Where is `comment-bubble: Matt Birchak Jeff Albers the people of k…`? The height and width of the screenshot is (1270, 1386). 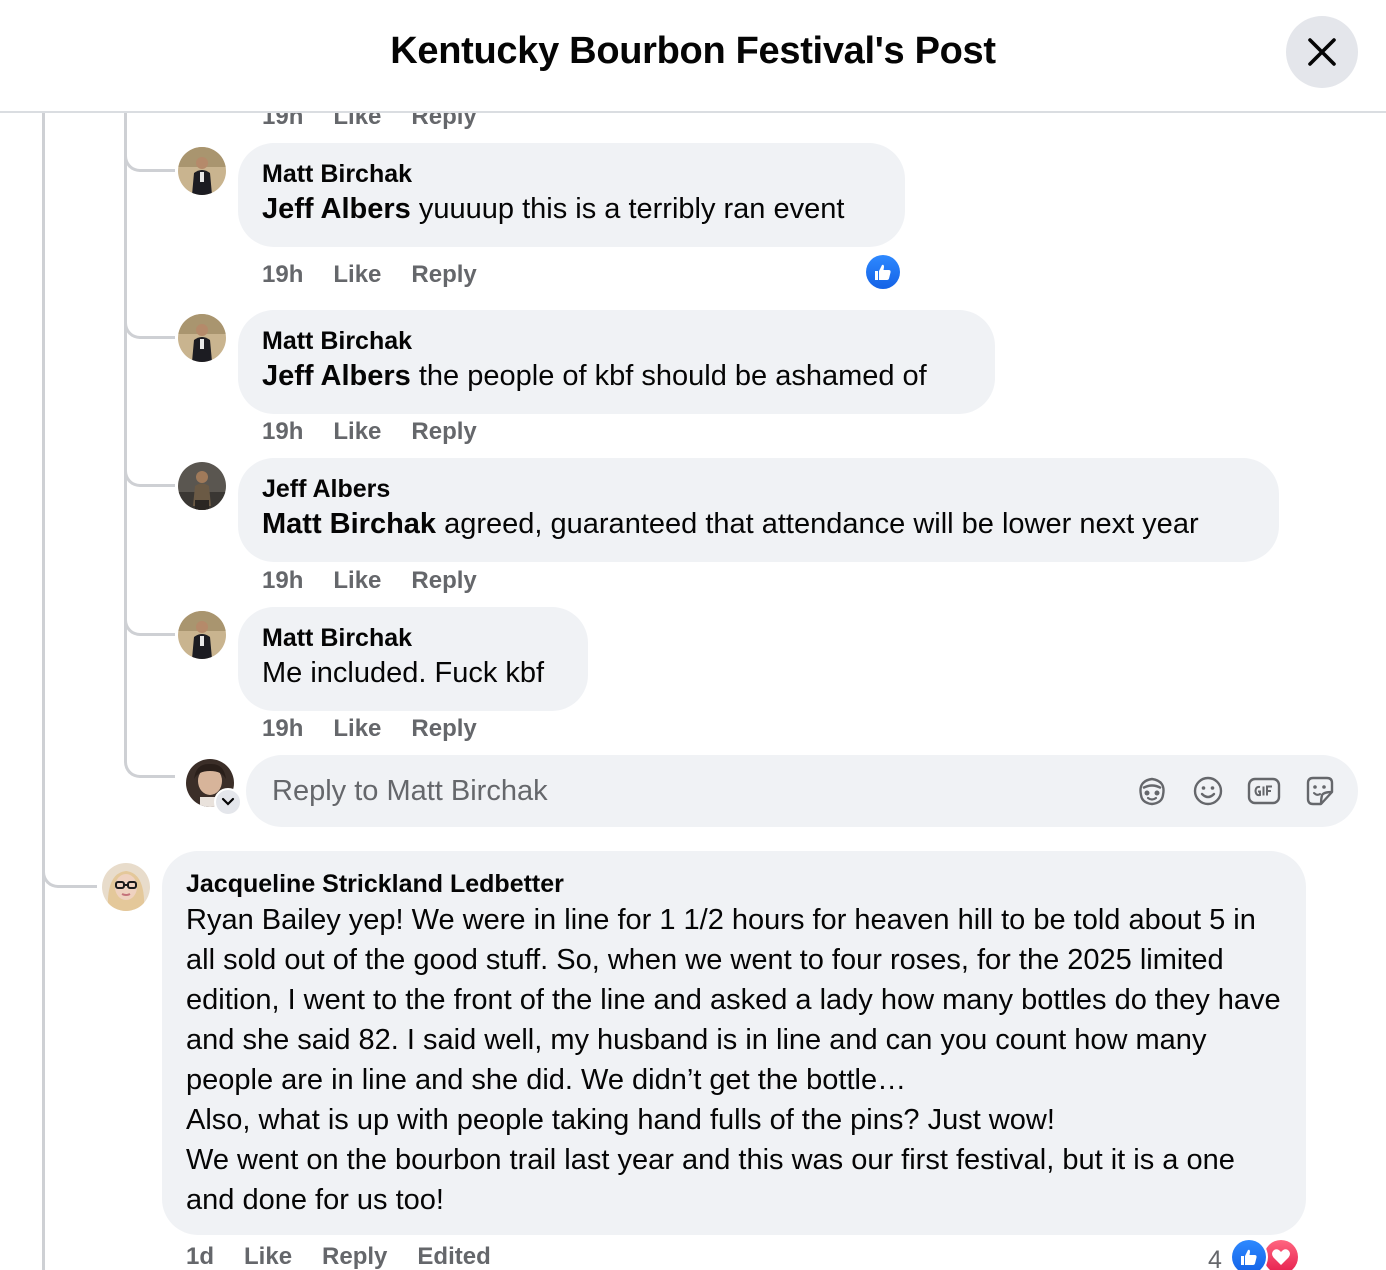 comment-bubble: Matt Birchak Jeff Albers the people of k… is located at coordinates (616, 362).